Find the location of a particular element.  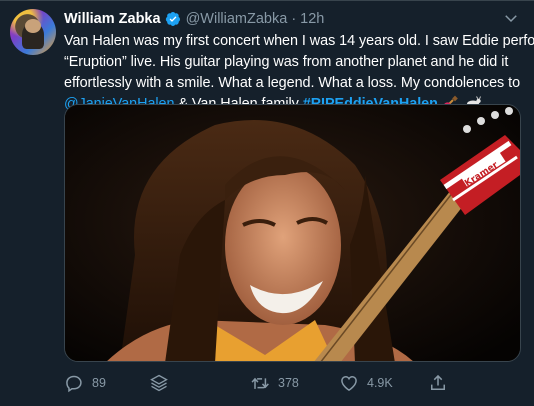

reply-button: 89 is located at coordinates (85, 383).